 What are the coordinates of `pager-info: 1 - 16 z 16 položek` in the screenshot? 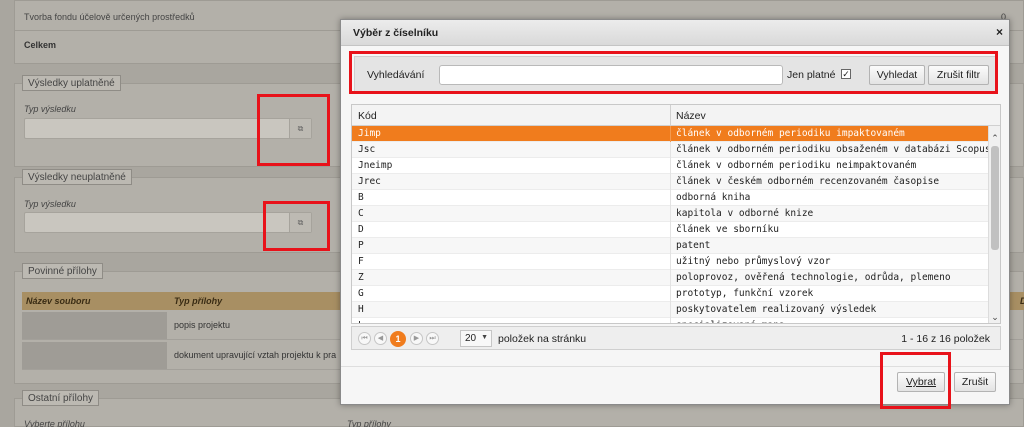 It's located at (945, 339).